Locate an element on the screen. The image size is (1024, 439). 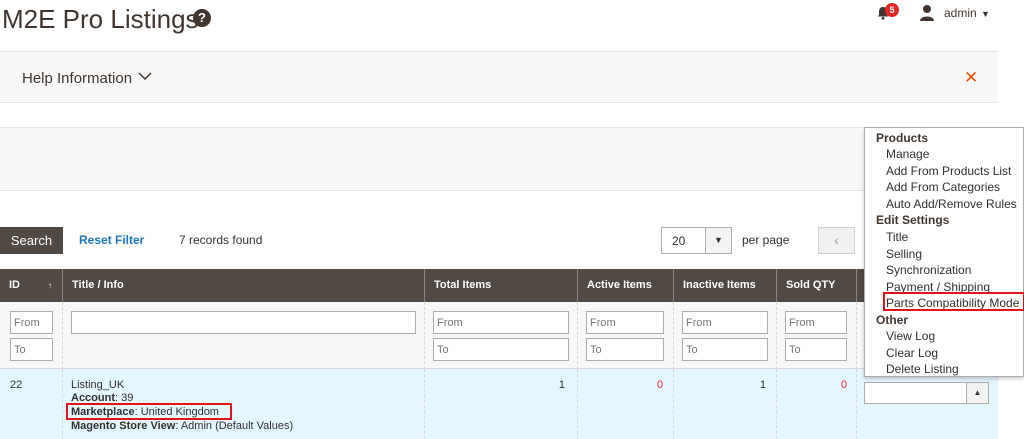
menu-item-auto-add-remove-rules: Auto Add/Remove Rules is located at coordinates (951, 204).